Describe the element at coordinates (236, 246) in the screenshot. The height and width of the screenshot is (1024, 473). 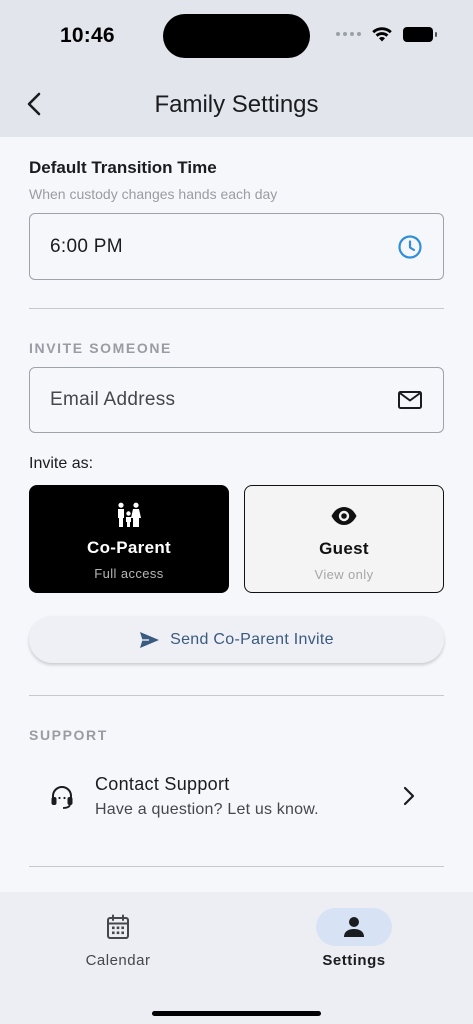
I see `transition-time-field: 6:00 PM` at that location.